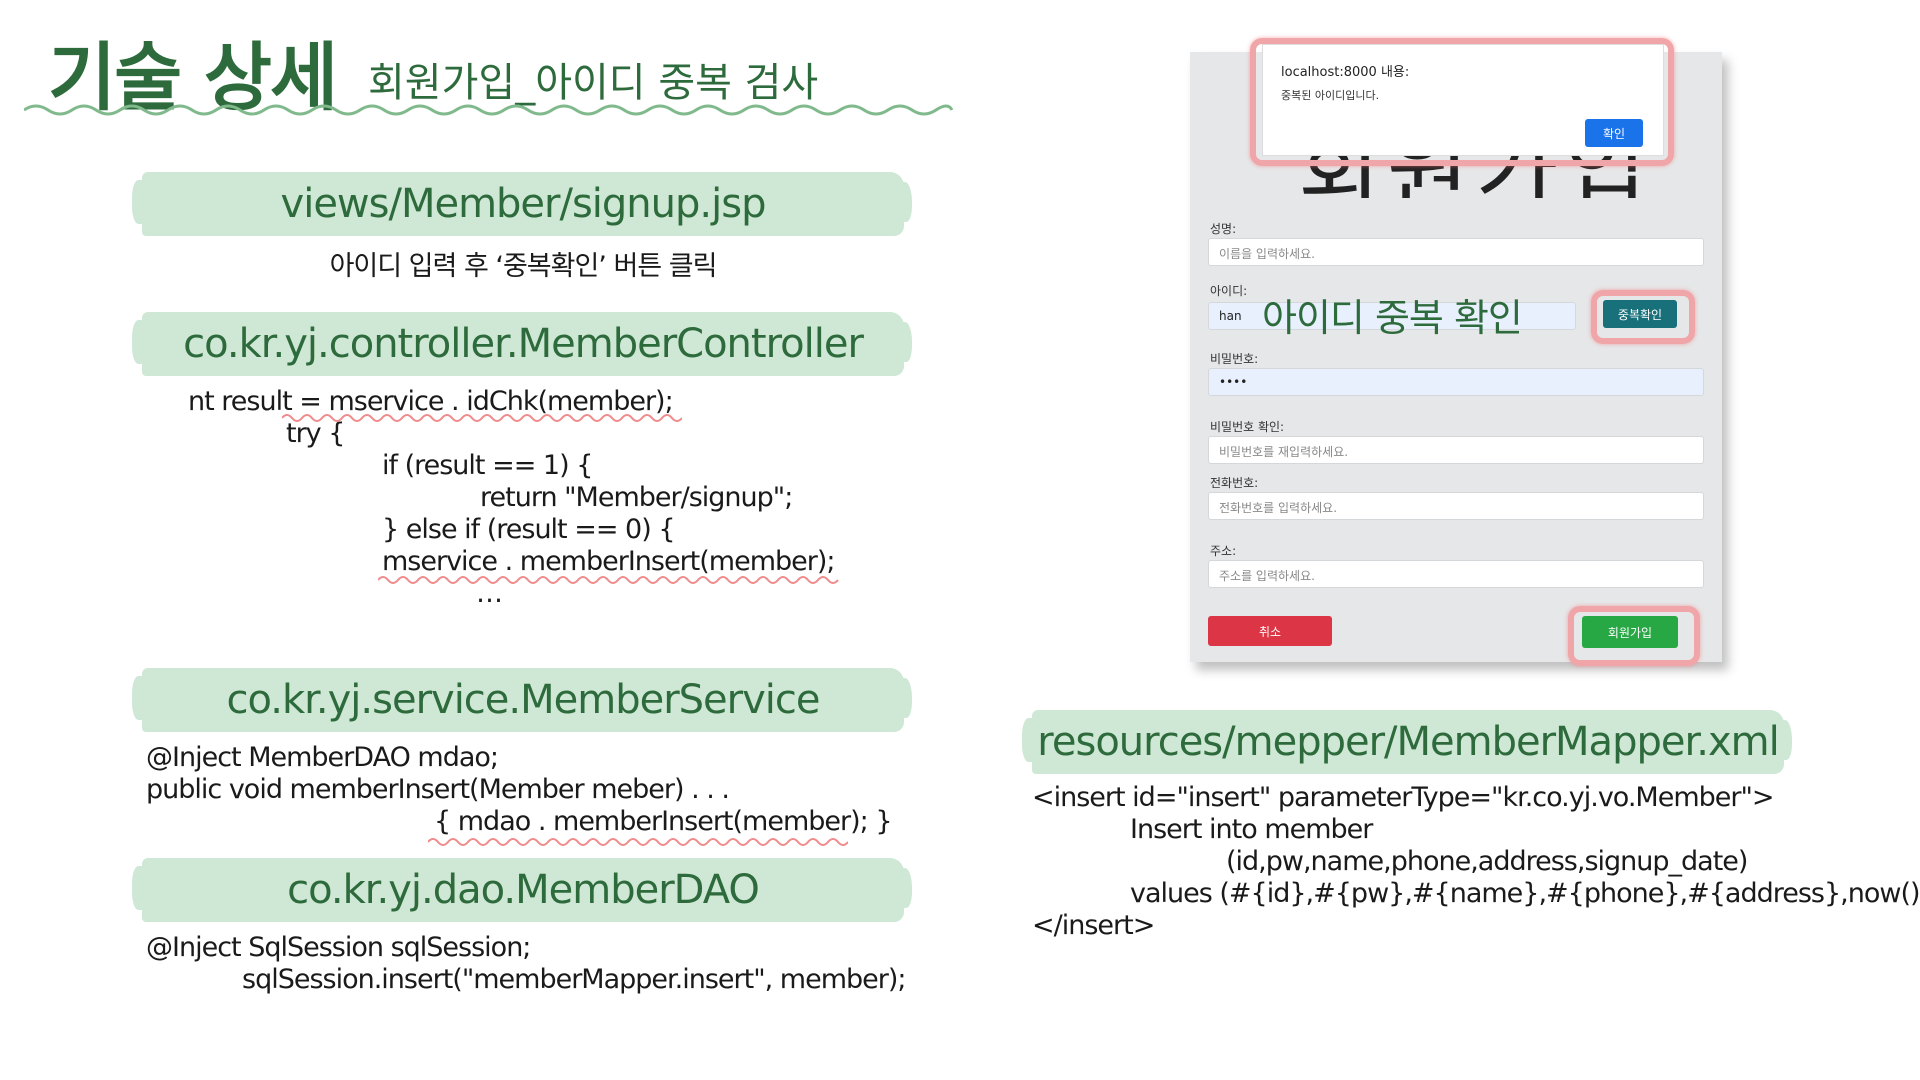 The image size is (1920, 1080). I want to click on controller-class-name: co.kr.yj.controller.MemberController, so click(523, 344).